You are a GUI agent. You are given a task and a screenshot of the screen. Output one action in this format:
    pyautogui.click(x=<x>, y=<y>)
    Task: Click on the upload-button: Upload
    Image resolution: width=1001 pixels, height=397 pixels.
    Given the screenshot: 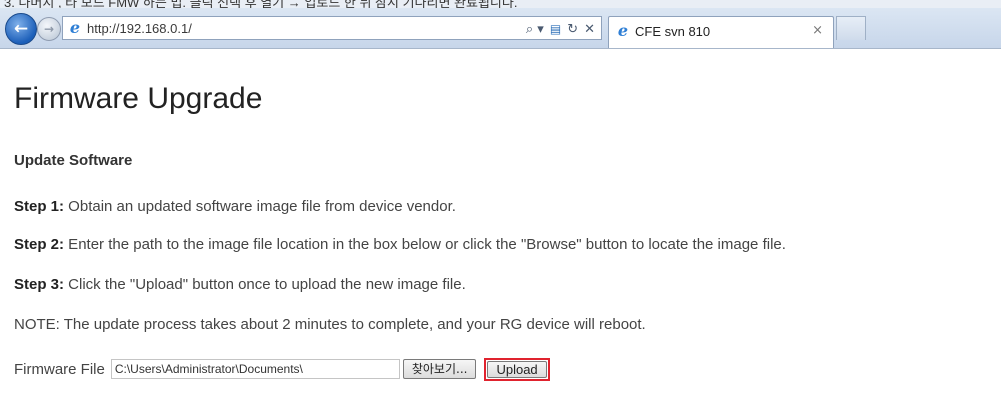 What is the action you would take?
    pyautogui.click(x=517, y=369)
    